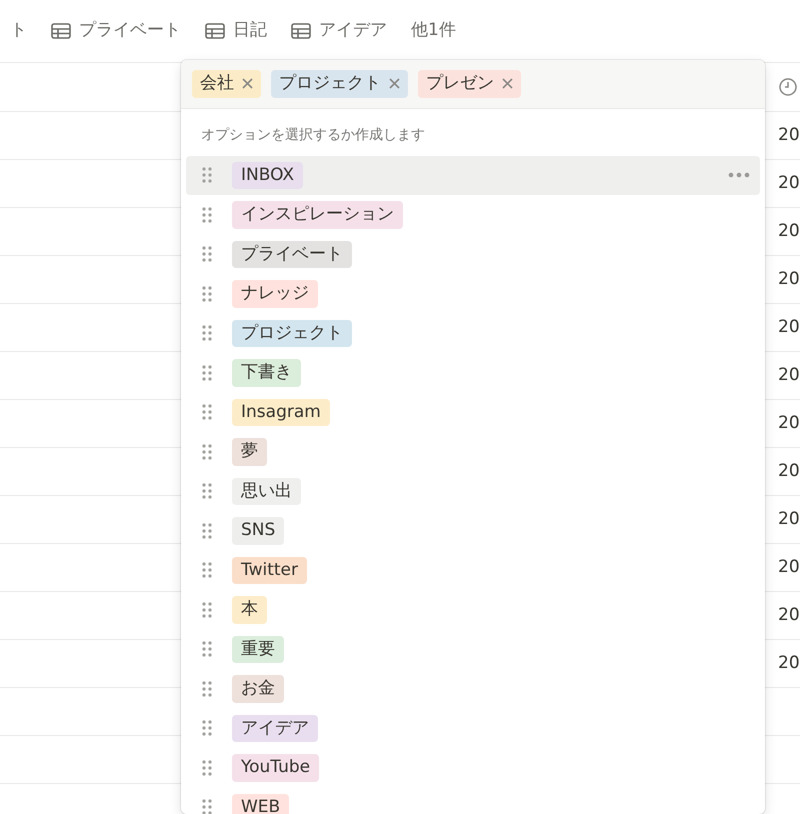 The image size is (800, 814). I want to click on option-row: プライベート, so click(473, 254).